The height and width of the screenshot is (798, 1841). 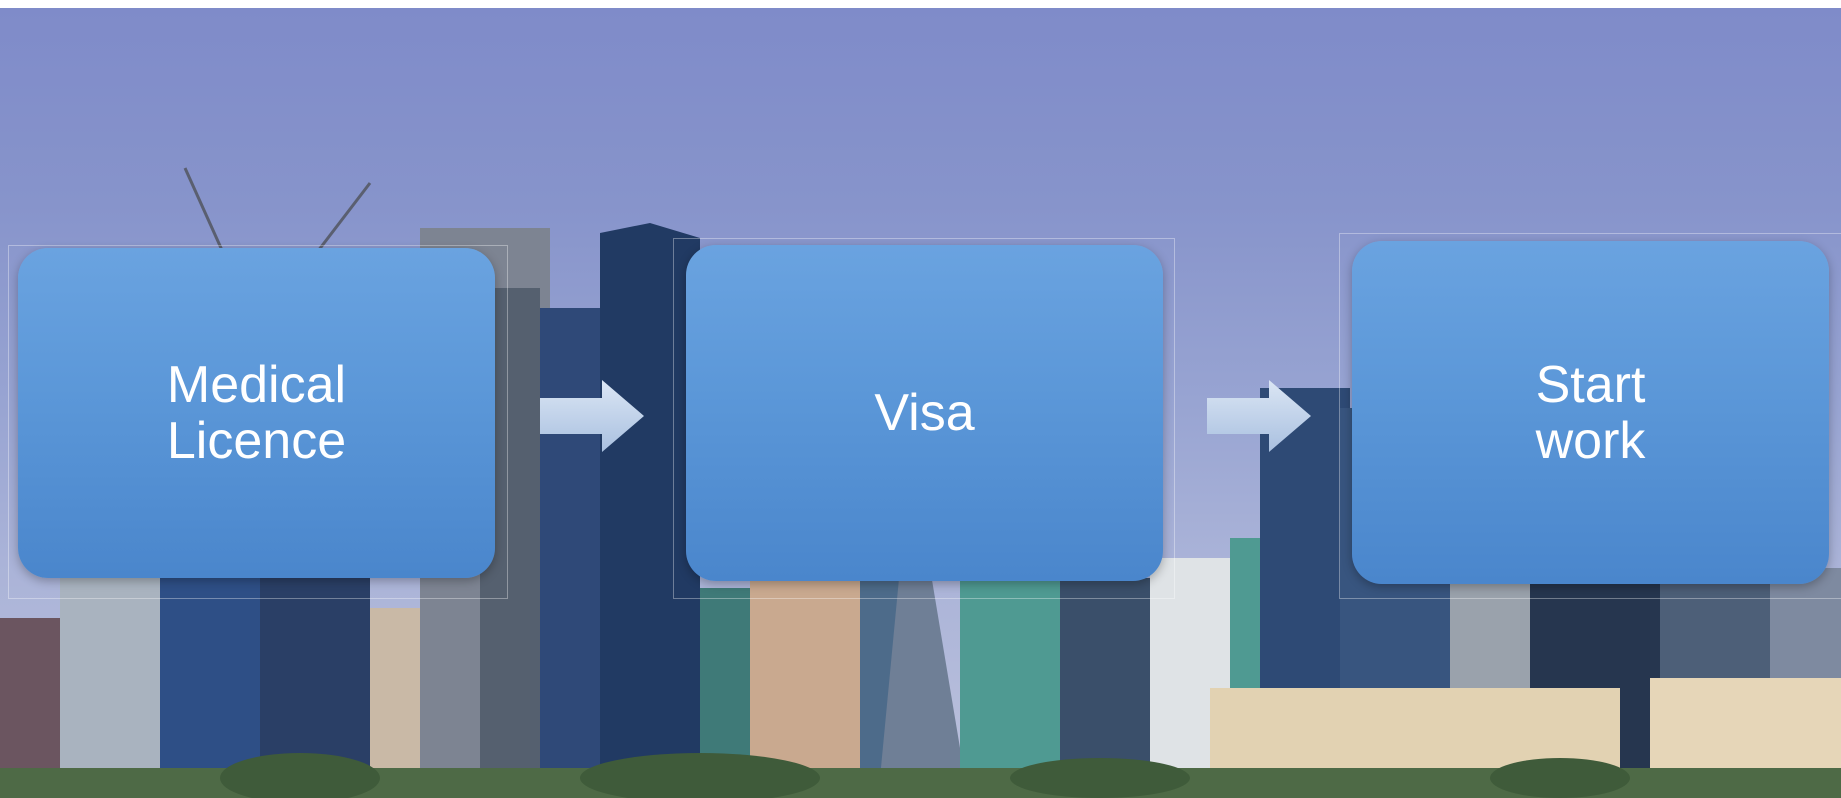 I want to click on step-start-work: Start work, so click(x=1590, y=412).